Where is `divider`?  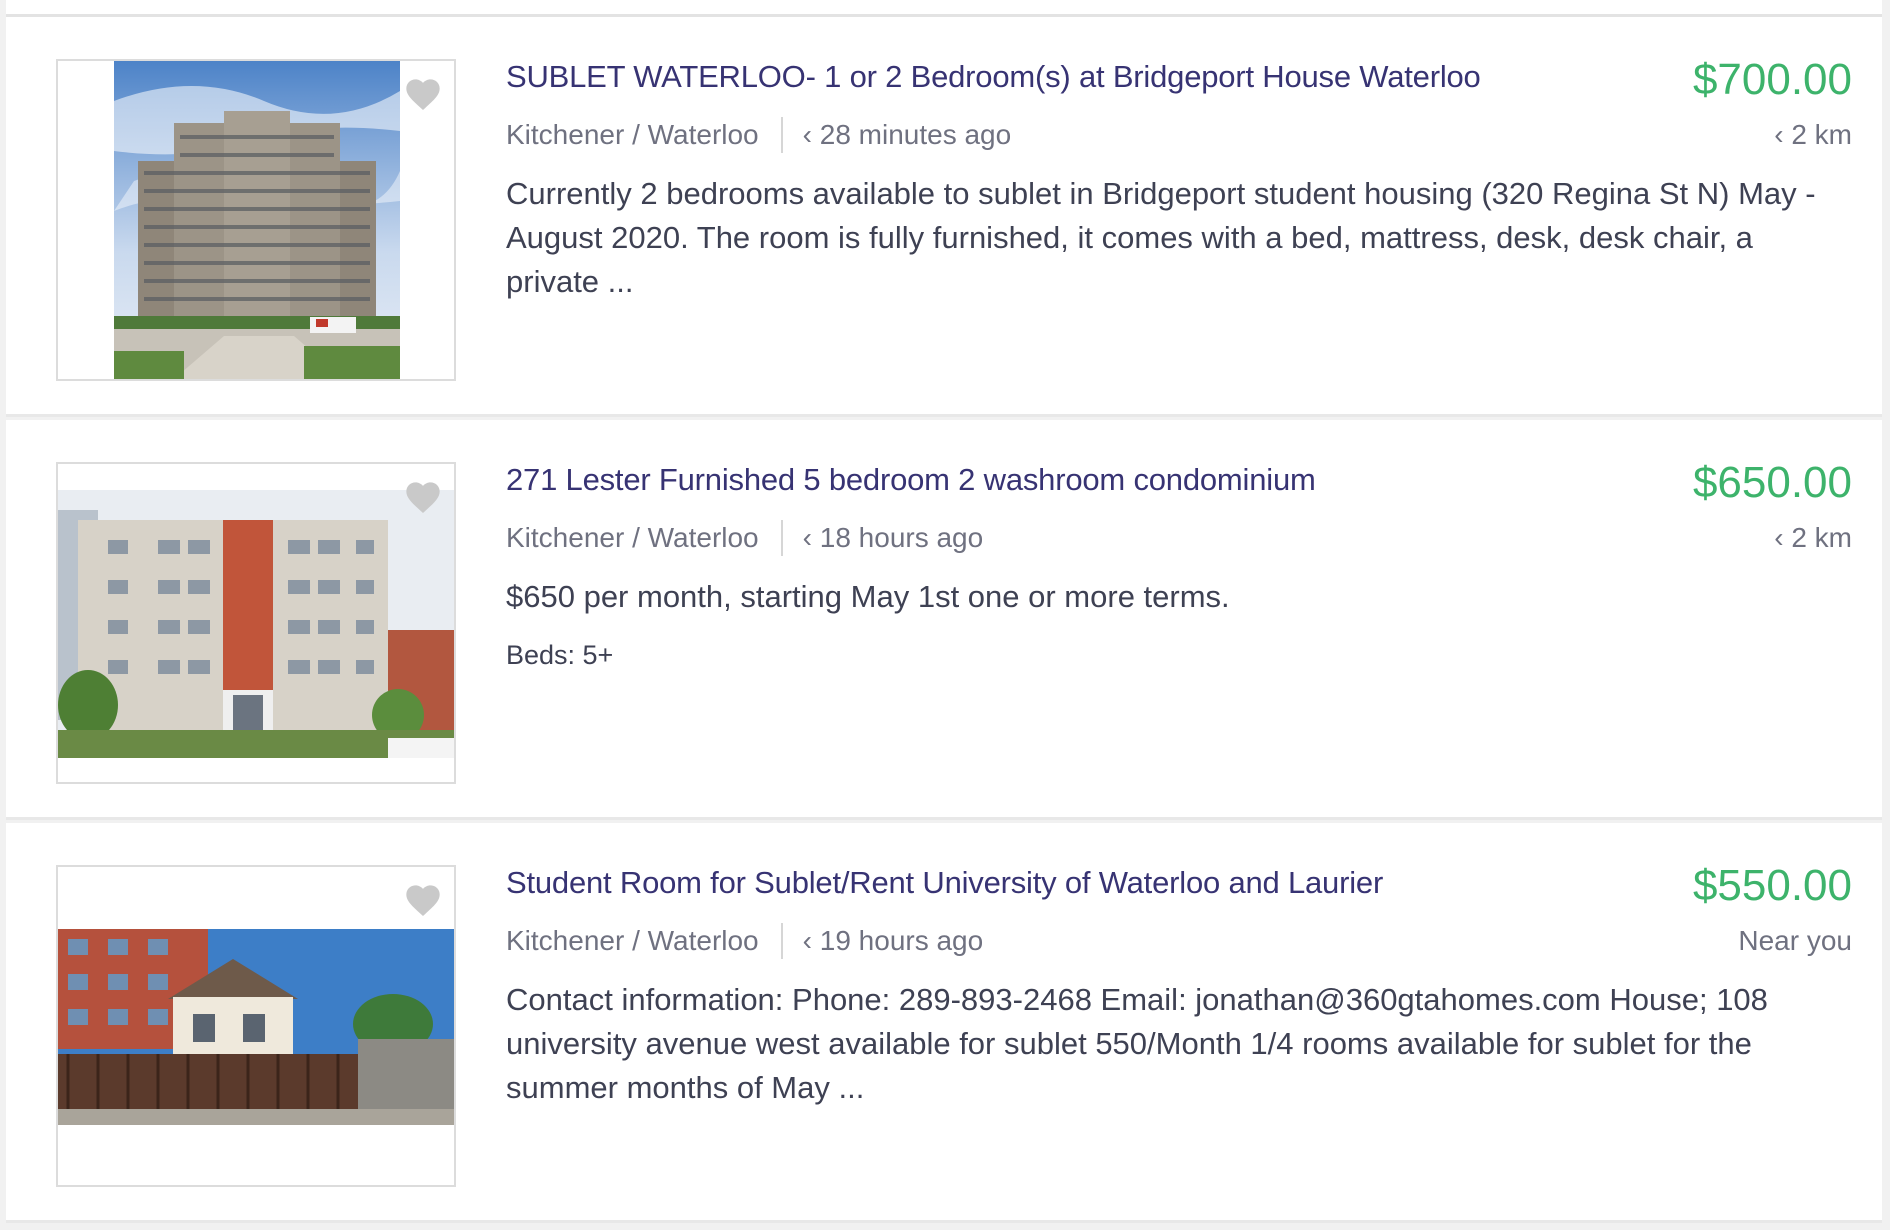
divider is located at coordinates (944, 8).